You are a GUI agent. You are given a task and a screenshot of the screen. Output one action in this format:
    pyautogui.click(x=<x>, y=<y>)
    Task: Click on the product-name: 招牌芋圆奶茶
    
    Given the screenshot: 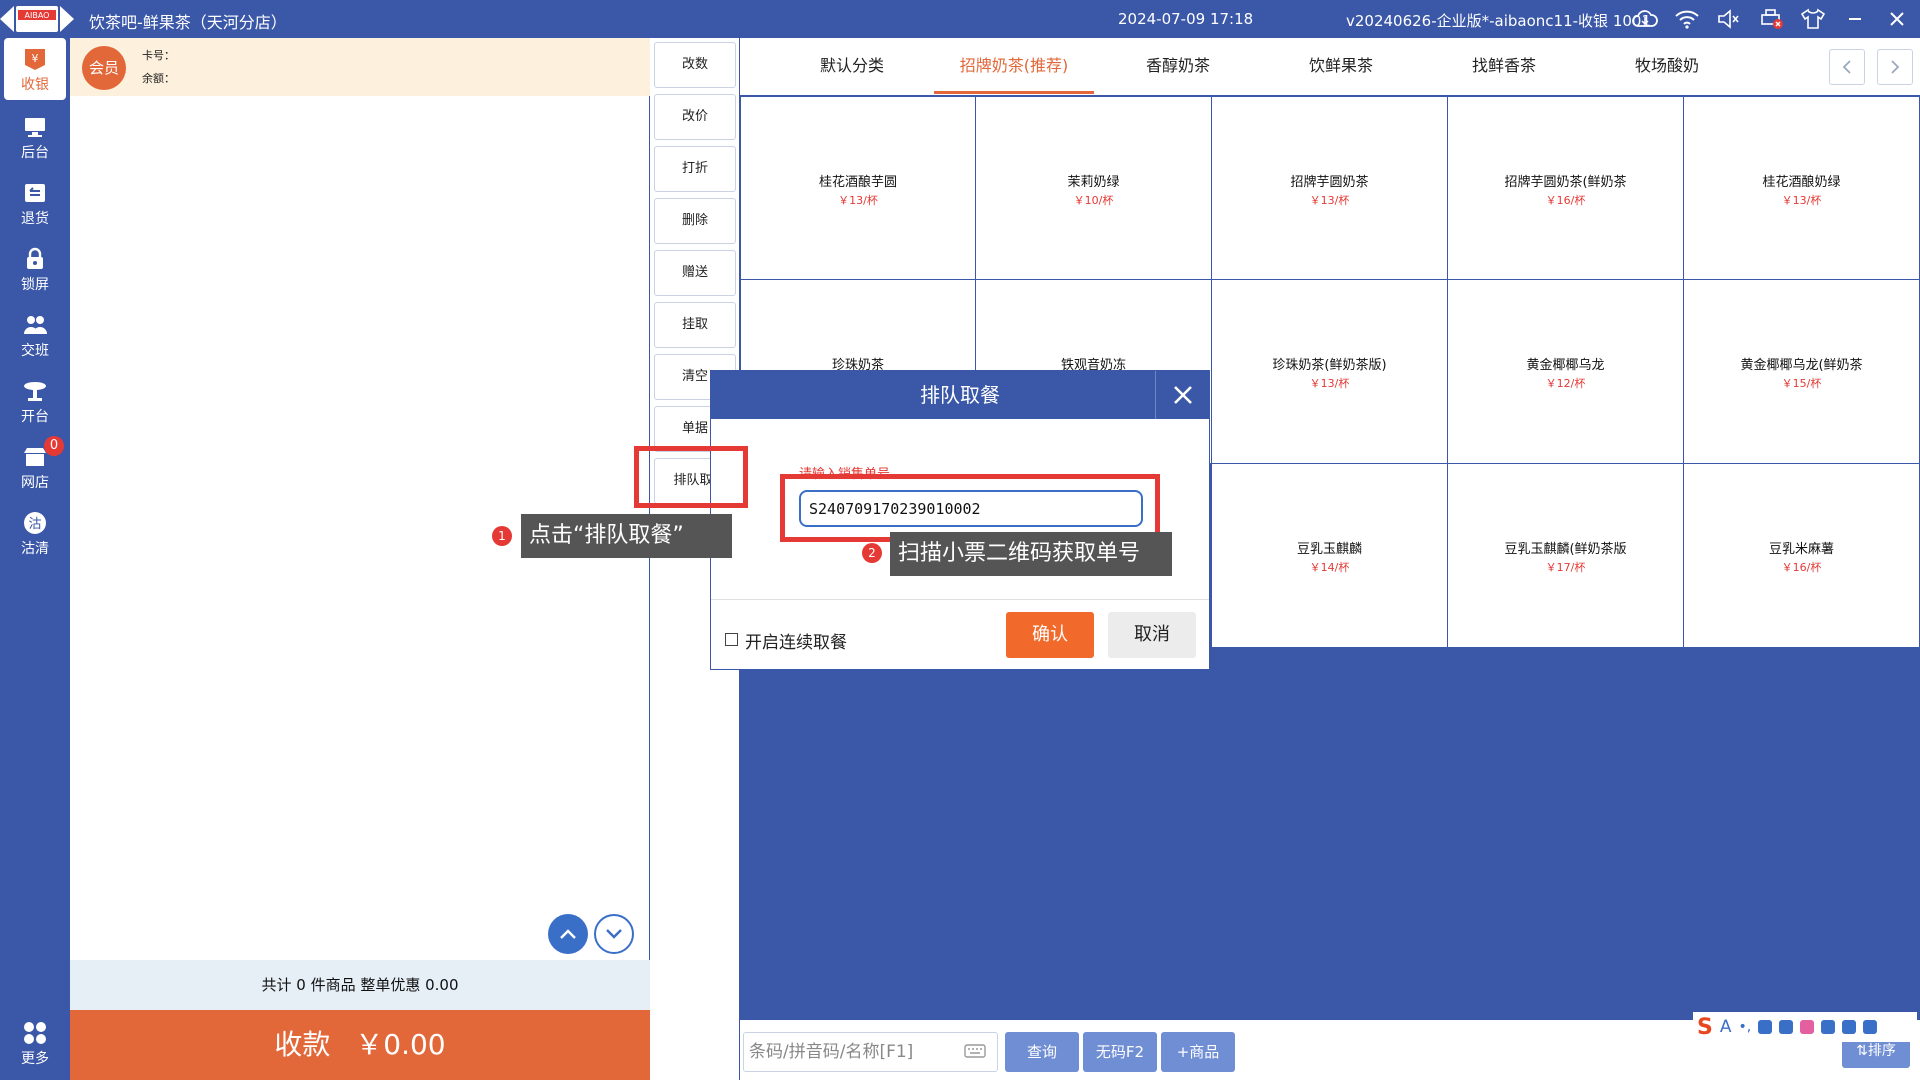 What is the action you would take?
    pyautogui.click(x=1329, y=182)
    